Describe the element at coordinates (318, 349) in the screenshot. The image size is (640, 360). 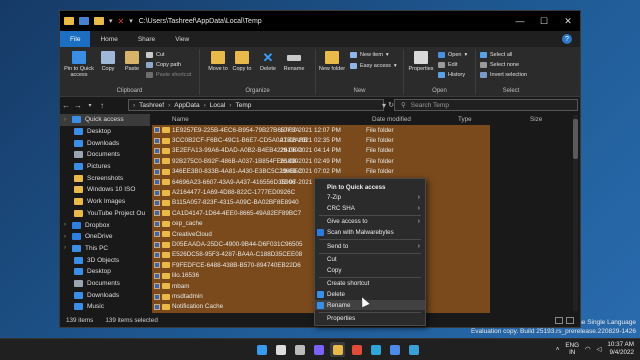
I see `chat-icon` at that location.